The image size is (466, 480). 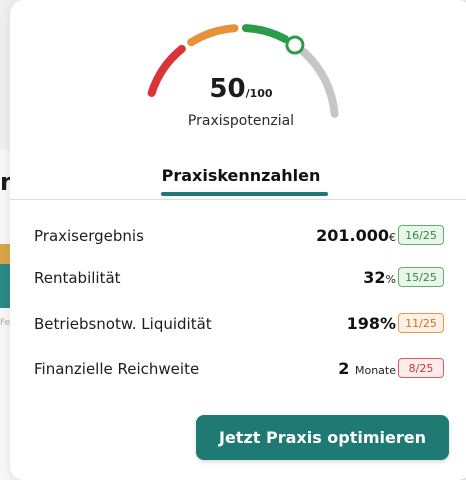 What do you see at coordinates (374, 277) in the screenshot?
I see `metric-number: 32` at bounding box center [374, 277].